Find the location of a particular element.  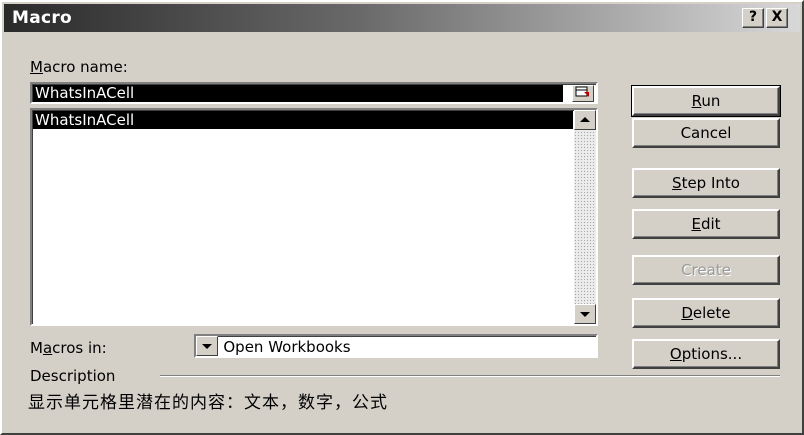

scroll-up-button is located at coordinates (585, 120).